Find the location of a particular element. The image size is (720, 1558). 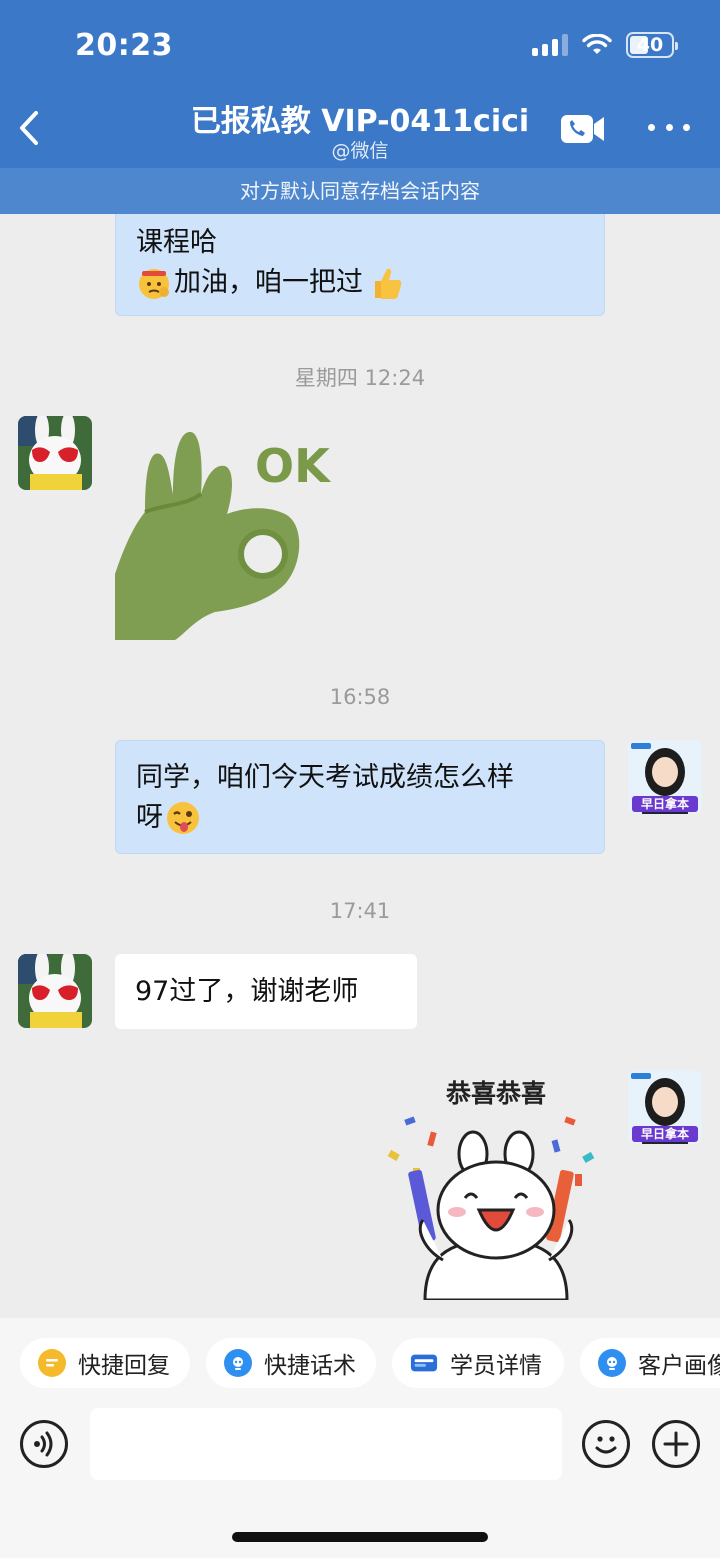

home-indicator is located at coordinates (360, 1537).